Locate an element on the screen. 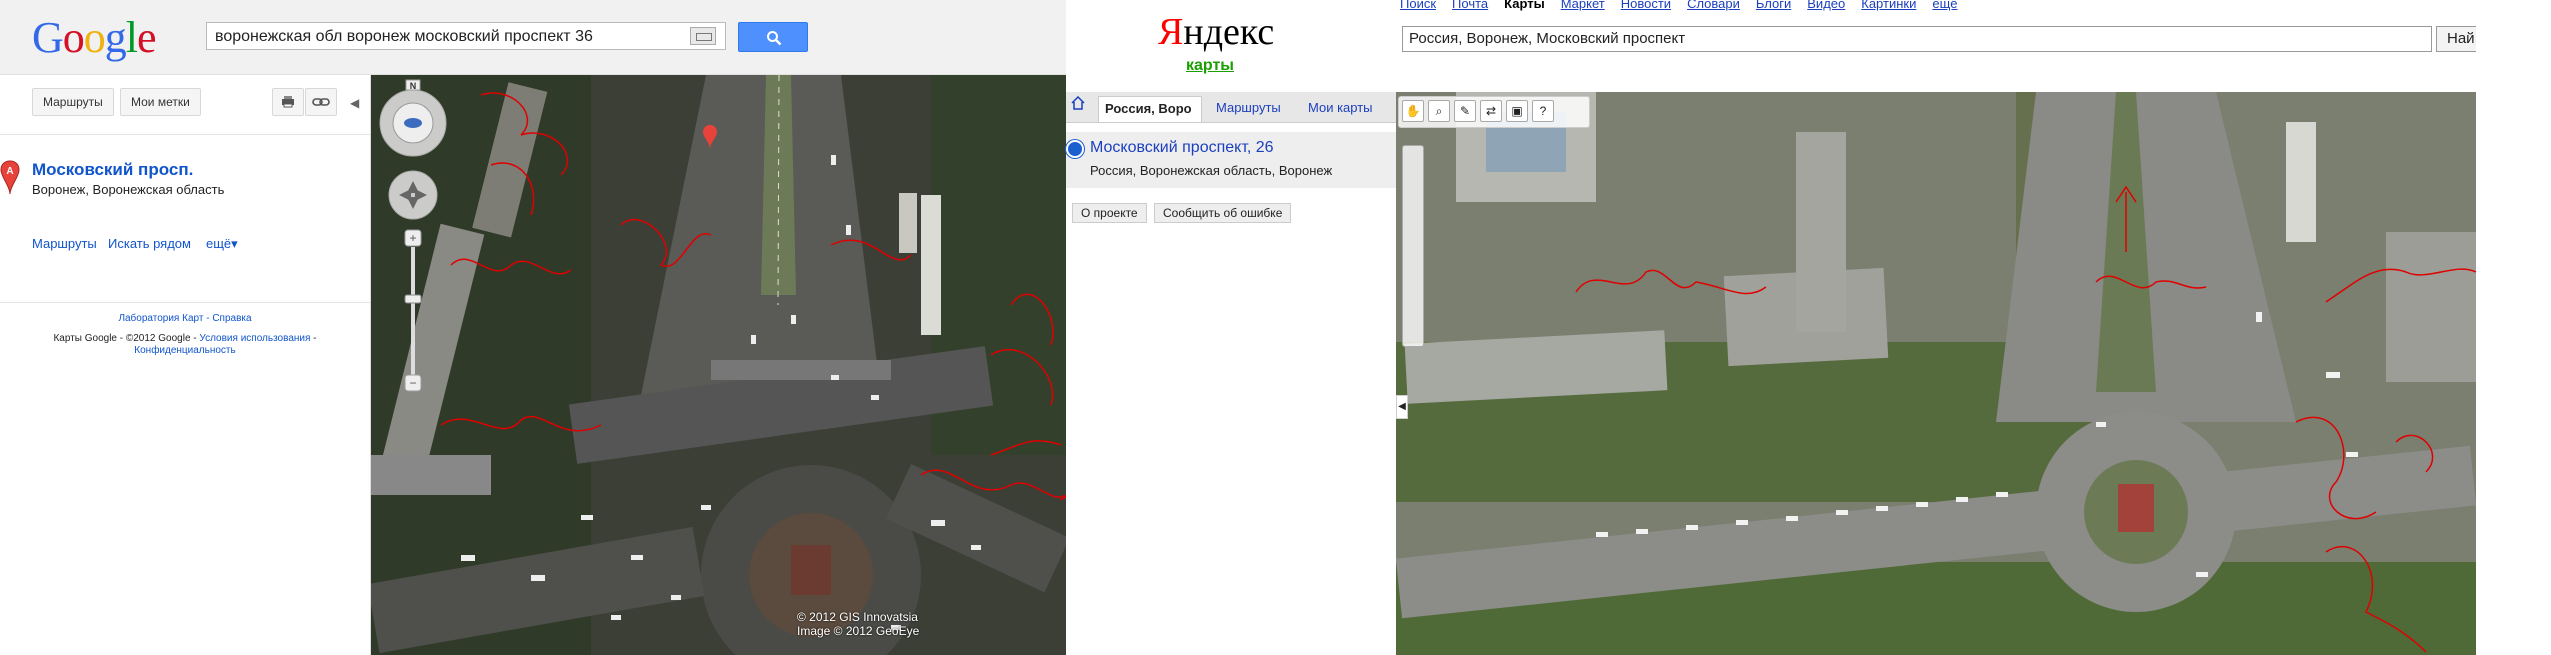 The image size is (2551, 655). nav-video: Видео is located at coordinates (1826, 5).